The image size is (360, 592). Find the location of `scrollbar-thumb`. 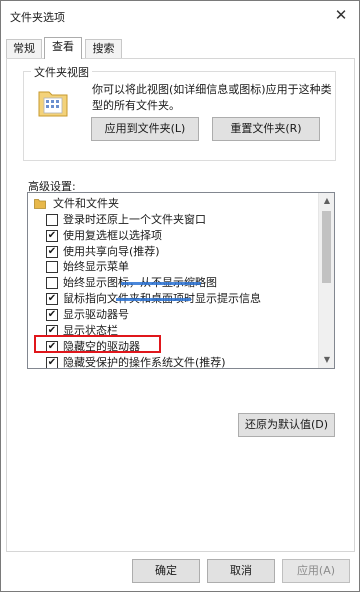

scrollbar-thumb is located at coordinates (326, 247).